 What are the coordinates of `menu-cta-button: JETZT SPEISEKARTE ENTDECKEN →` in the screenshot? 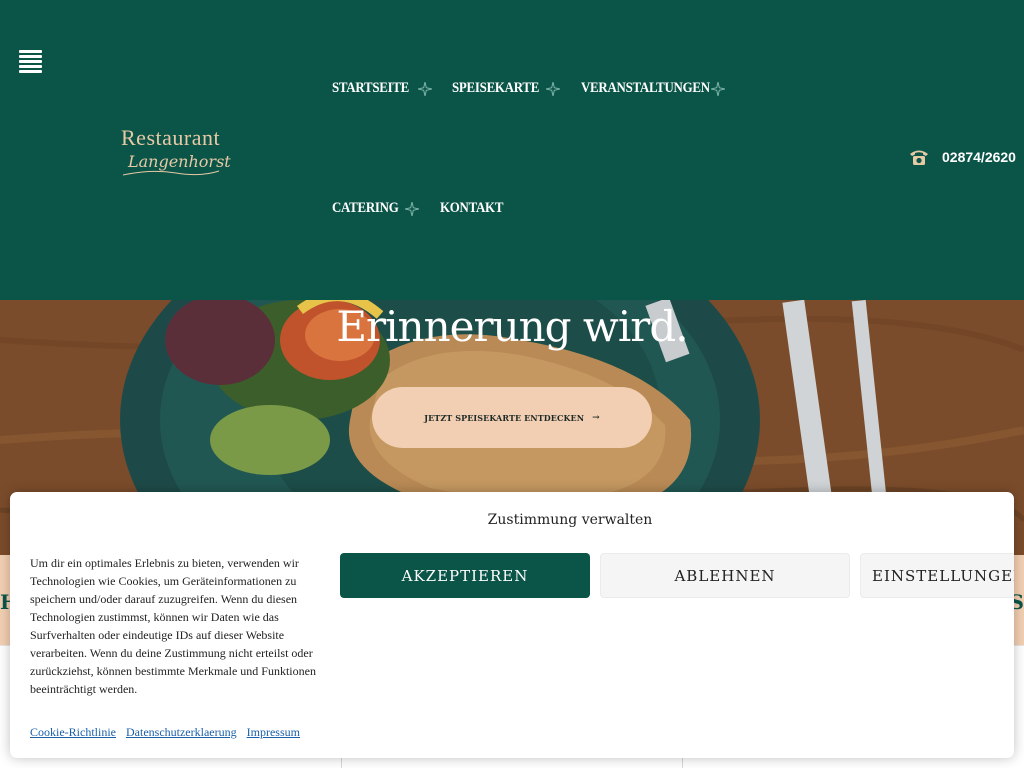 It's located at (512, 417).